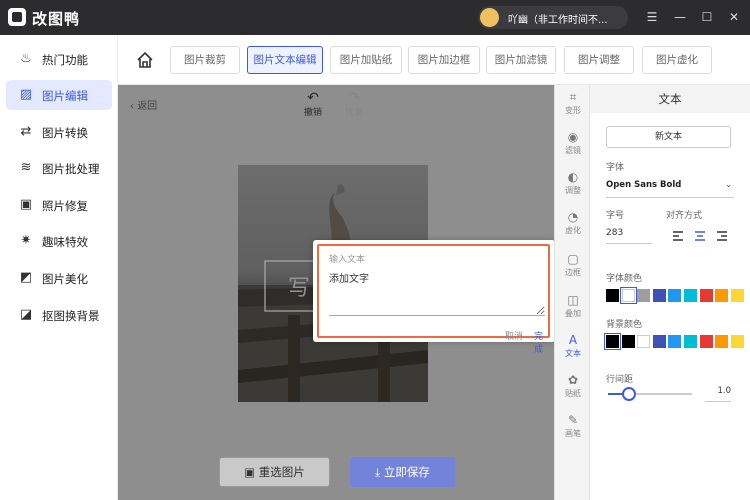 The image size is (750, 500). Describe the element at coordinates (573, 190) in the screenshot. I see `tool-label: 调整` at that location.